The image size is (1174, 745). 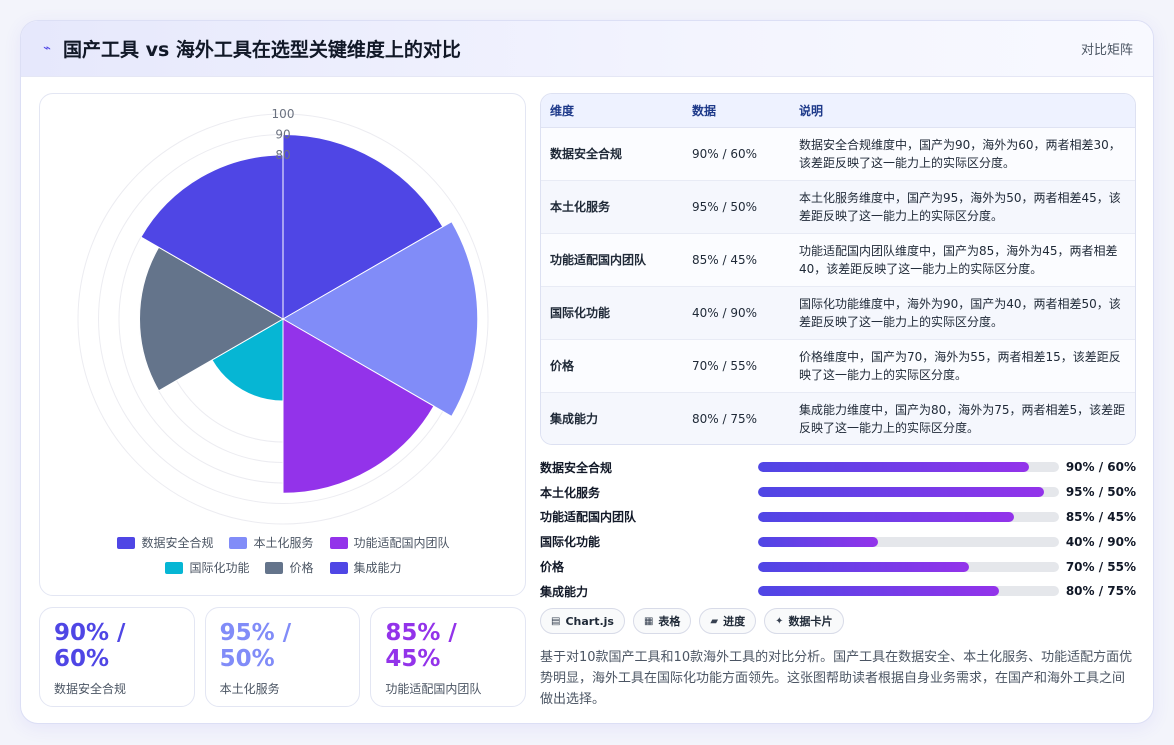 I want to click on radial-tick-label: 100, so click(x=283, y=114).